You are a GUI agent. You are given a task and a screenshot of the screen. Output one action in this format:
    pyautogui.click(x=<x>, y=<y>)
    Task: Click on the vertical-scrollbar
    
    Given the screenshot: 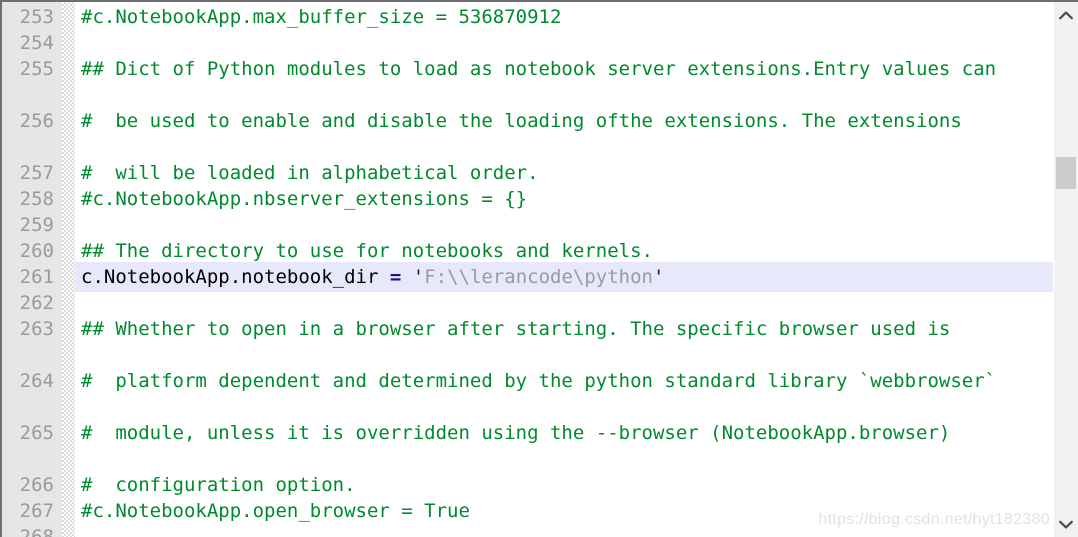 What is the action you would take?
    pyautogui.click(x=1065, y=269)
    